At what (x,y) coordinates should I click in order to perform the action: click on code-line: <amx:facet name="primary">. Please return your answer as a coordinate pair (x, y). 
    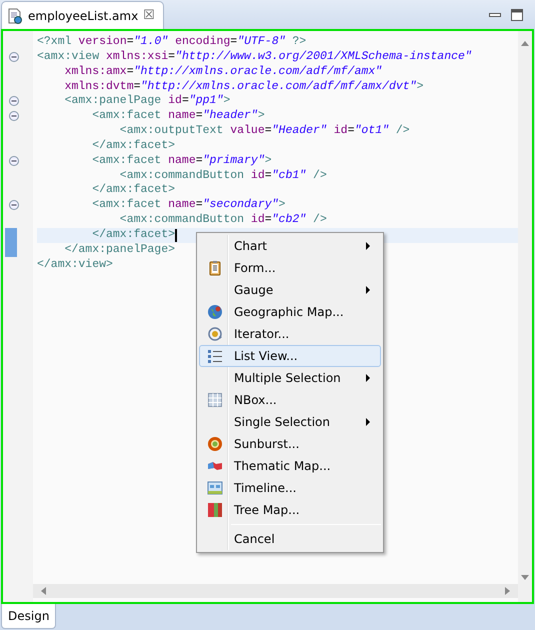
    Looking at the image, I should click on (182, 161).